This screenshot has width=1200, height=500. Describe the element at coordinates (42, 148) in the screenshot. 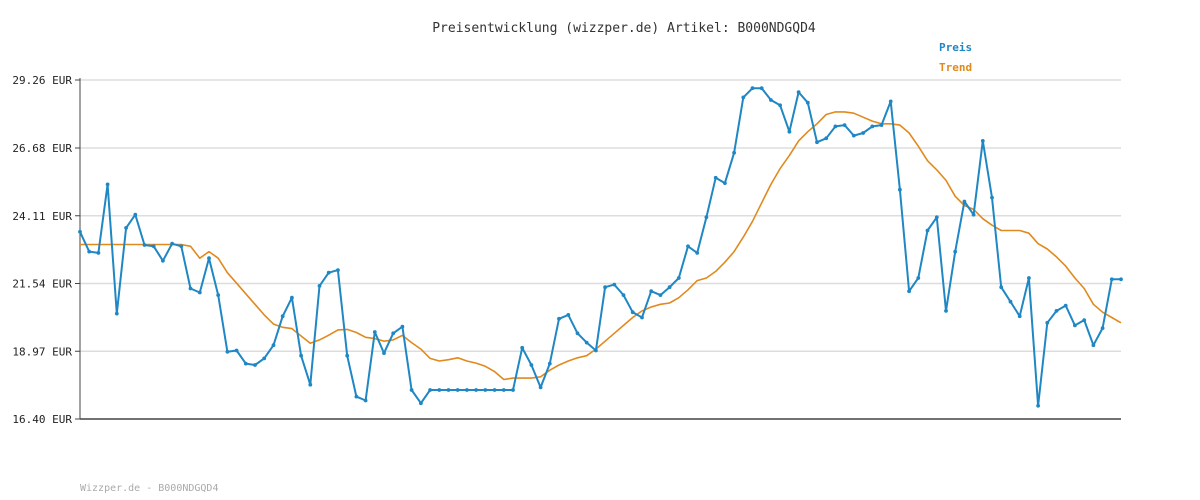

I see `y-tick-label: 26.68 EUR` at that location.